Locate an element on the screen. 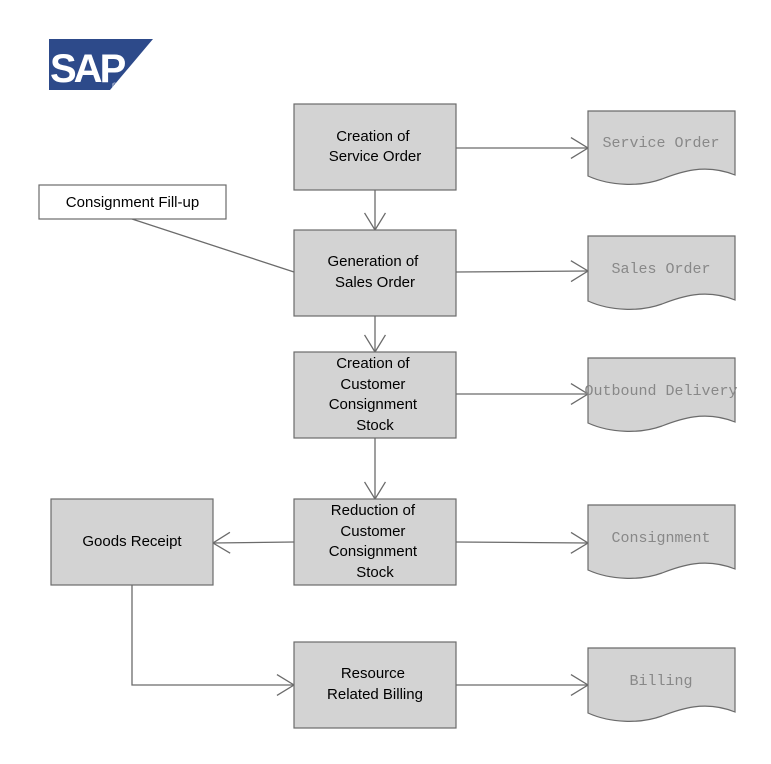 The width and height of the screenshot is (771, 764). connector-p3-to-d3 is located at coordinates (523, 394).